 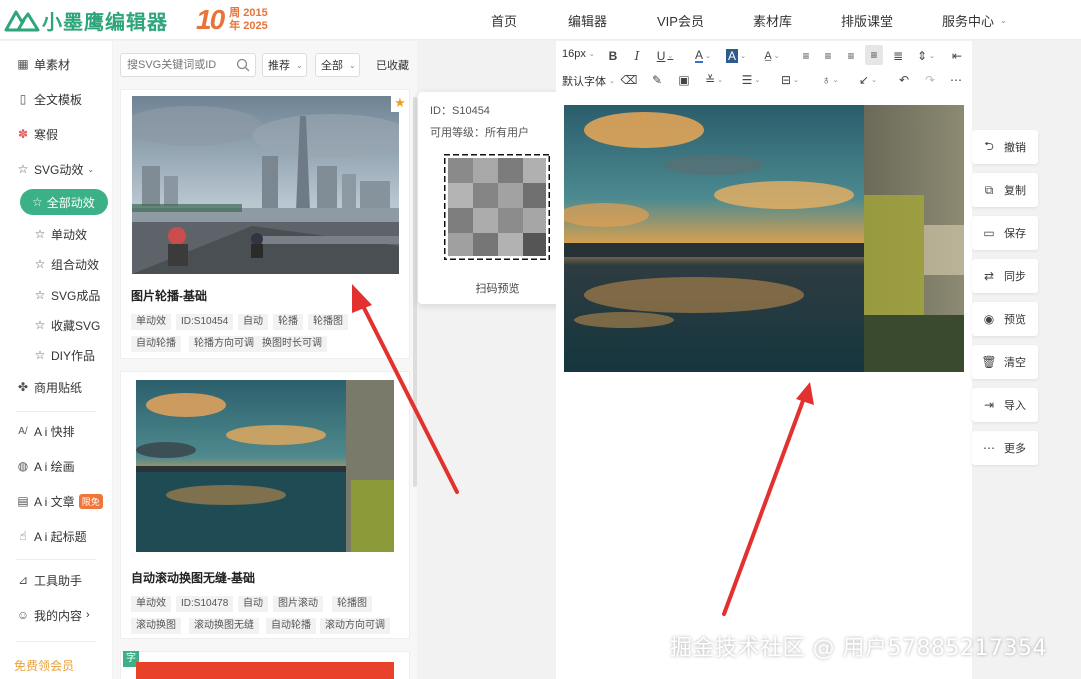 What do you see at coordinates (56, 536) in the screenshot?
I see `sidebar-item-ai-title: ☝ A i 起标题` at bounding box center [56, 536].